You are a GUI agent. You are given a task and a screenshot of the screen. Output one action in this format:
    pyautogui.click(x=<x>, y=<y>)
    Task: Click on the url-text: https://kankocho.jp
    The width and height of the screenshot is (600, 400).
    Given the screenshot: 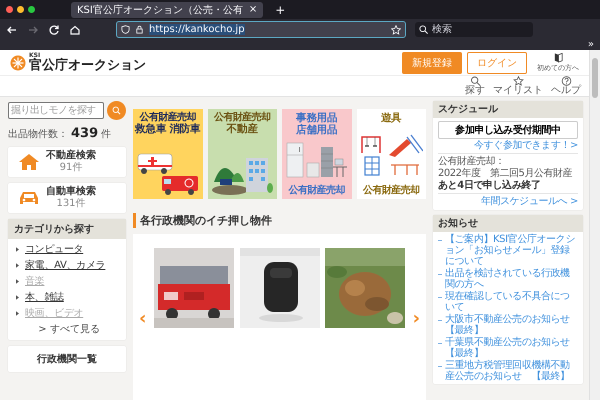 What is the action you would take?
    pyautogui.click(x=197, y=29)
    